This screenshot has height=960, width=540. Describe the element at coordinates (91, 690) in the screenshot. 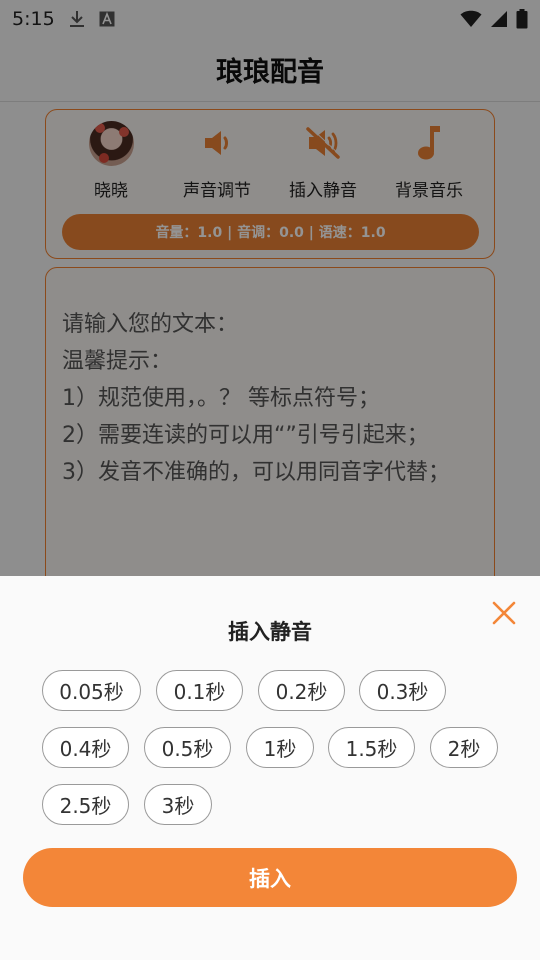

I see `silence-option: 0.05秒` at that location.